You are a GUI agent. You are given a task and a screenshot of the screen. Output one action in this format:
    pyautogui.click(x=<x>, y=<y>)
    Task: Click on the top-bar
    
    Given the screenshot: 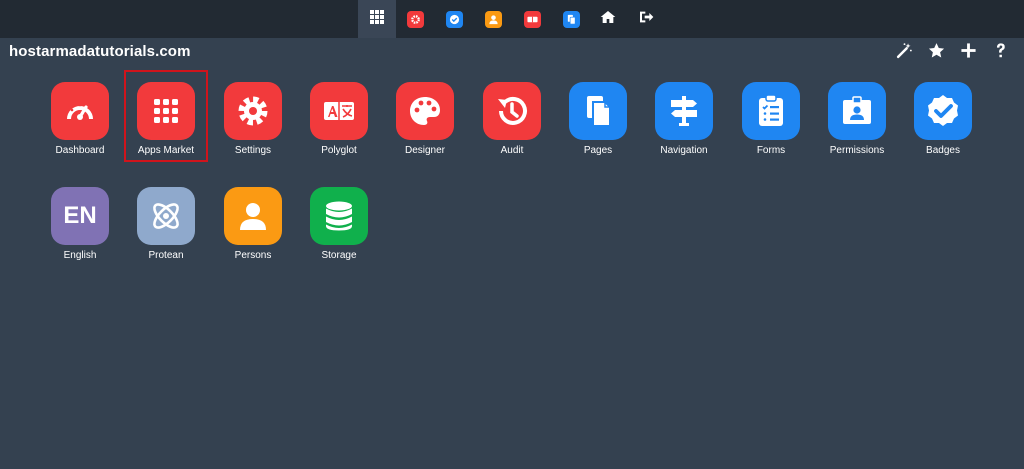 What is the action you would take?
    pyautogui.click(x=512, y=19)
    